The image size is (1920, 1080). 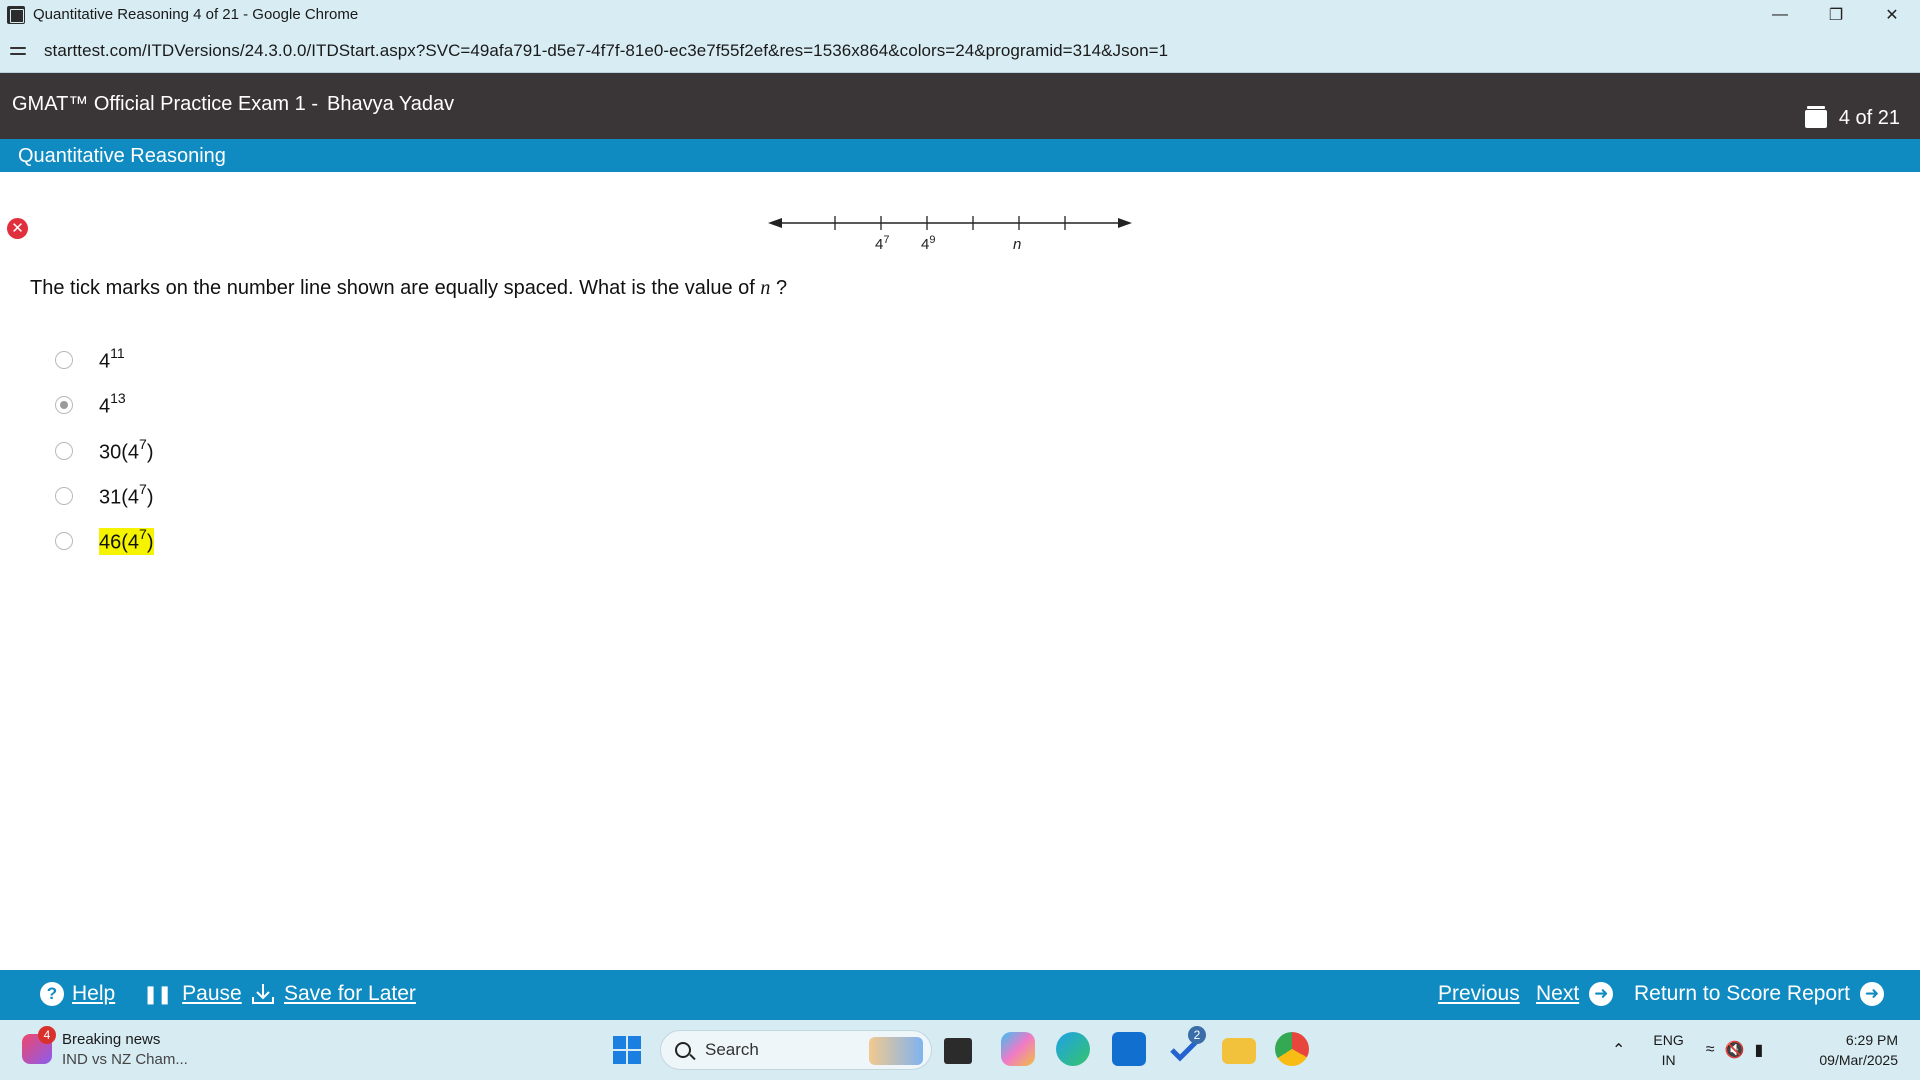 I want to click on pause-icon: ❚❚, so click(x=157, y=993).